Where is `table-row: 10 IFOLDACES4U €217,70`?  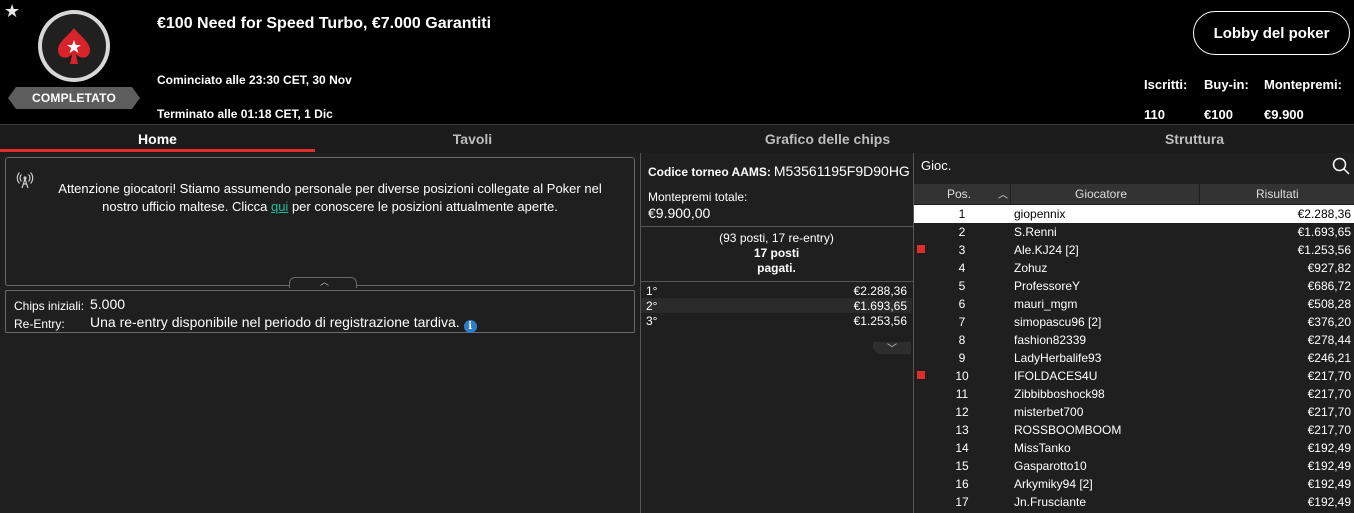
table-row: 10 IFOLDACES4U €217,70 is located at coordinates (1134, 376).